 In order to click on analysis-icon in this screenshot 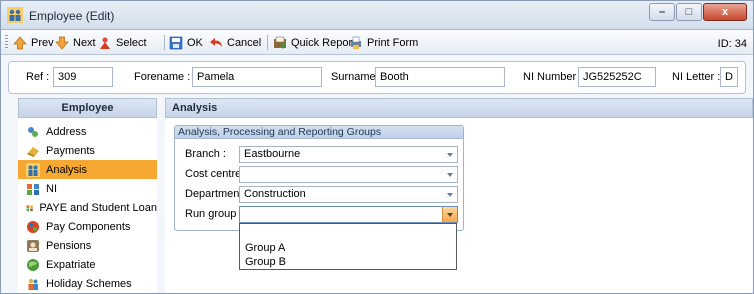, I will do `click(33, 169)`.